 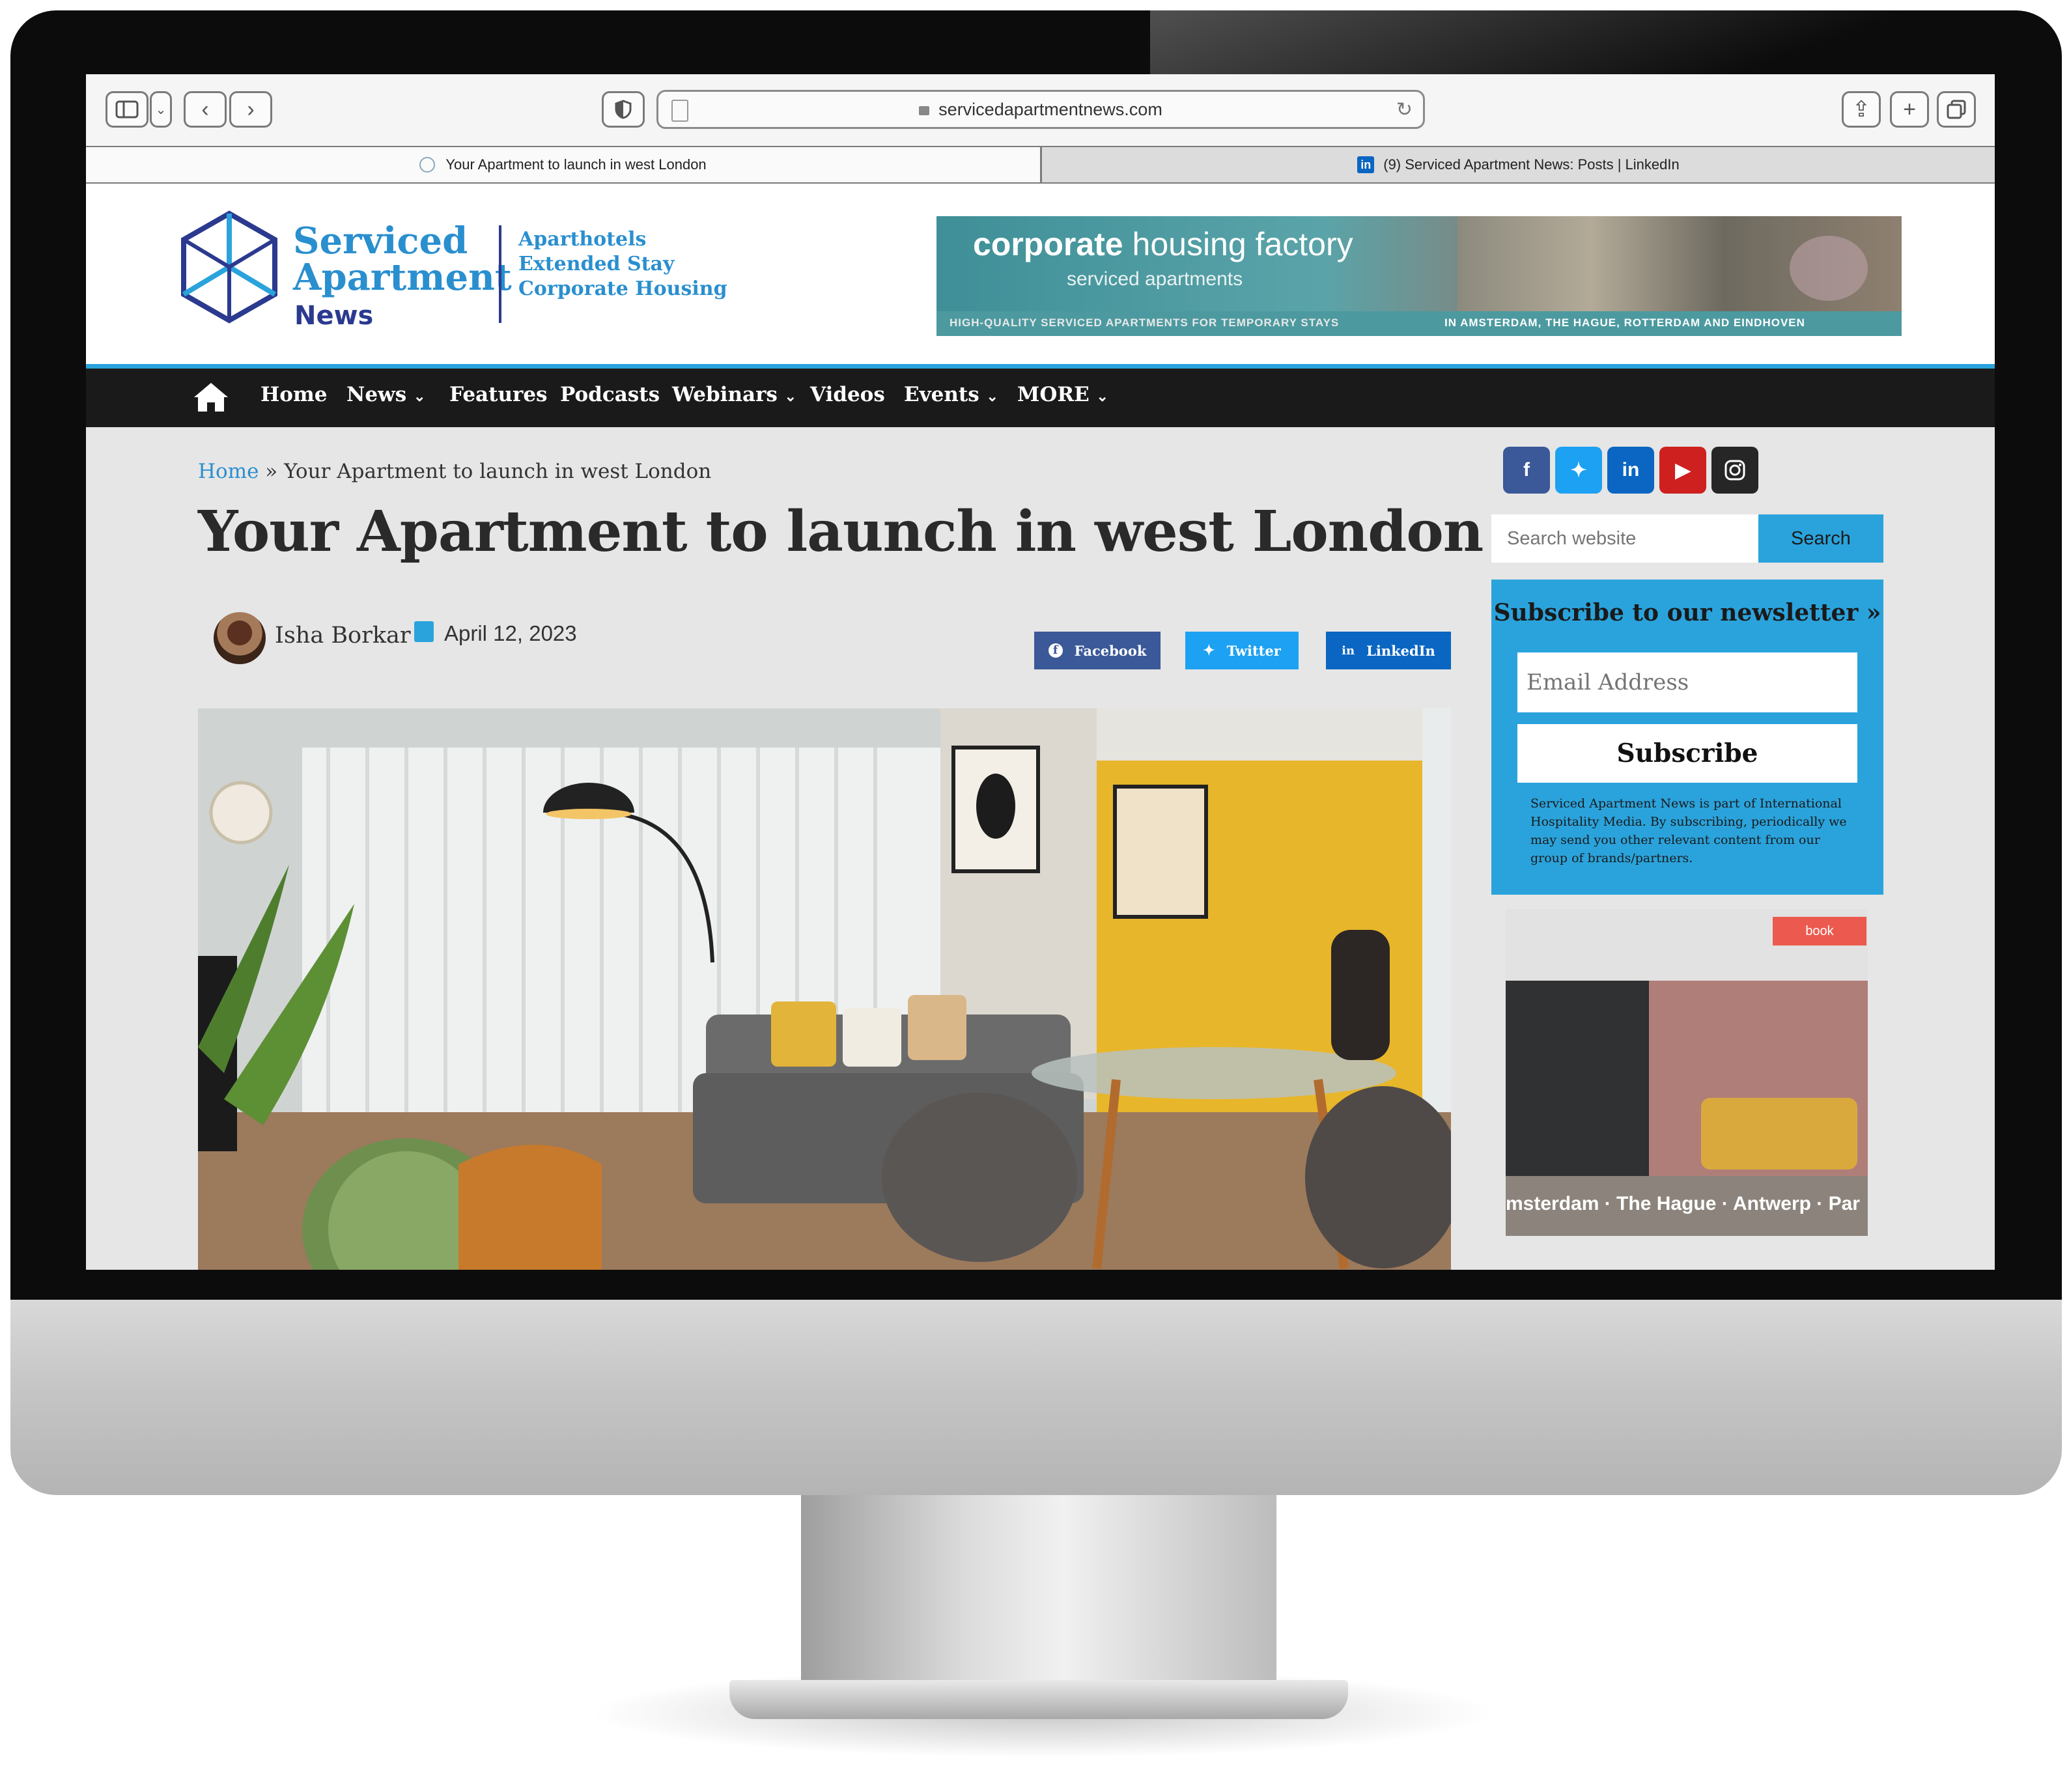 What do you see at coordinates (1238, 244) in the screenshot?
I see `banner-brand-light: housing factory` at bounding box center [1238, 244].